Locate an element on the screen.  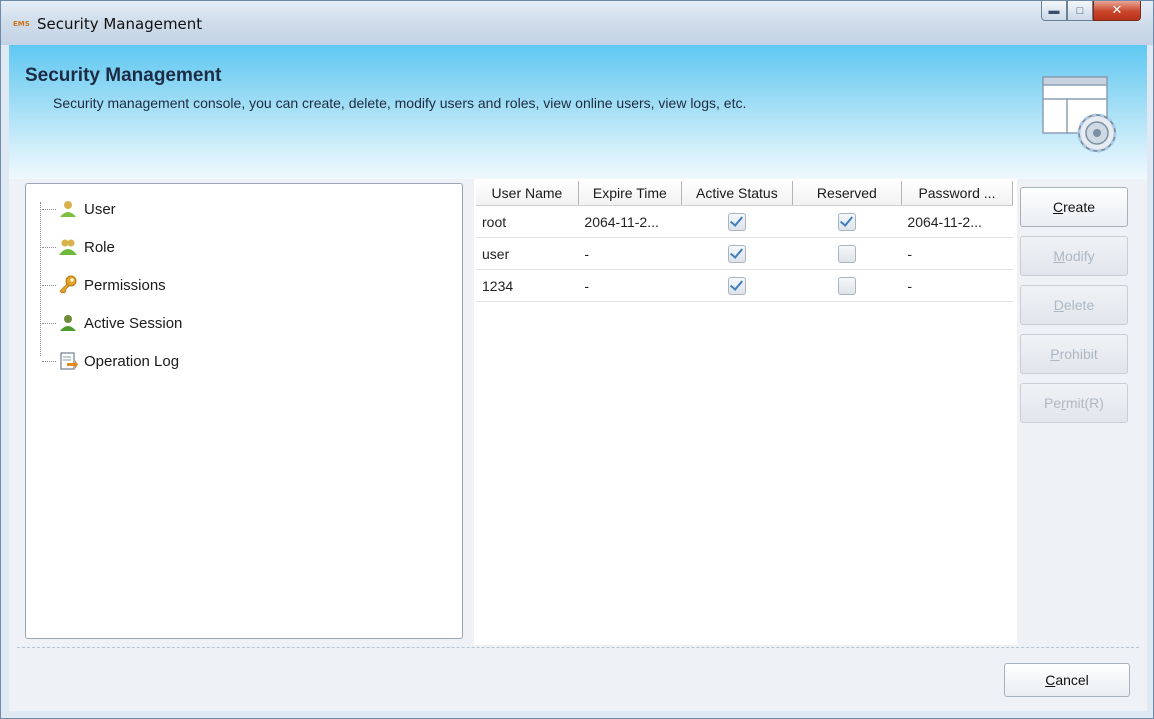
tree-item-operation-log: Operation Log is located at coordinates (110, 361).